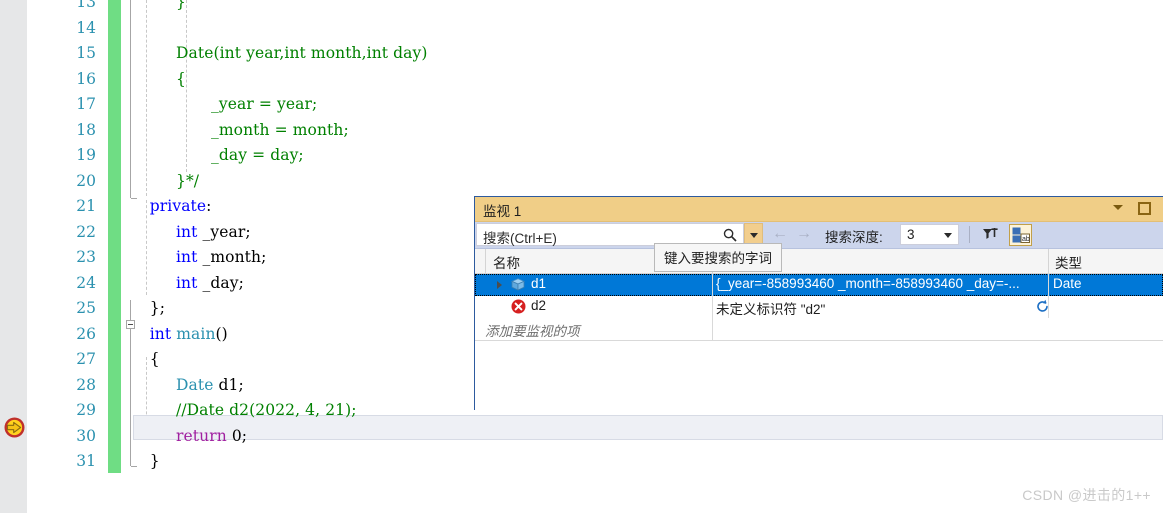 This screenshot has width=1163, height=513. I want to click on code-token: private, so click(178, 206).